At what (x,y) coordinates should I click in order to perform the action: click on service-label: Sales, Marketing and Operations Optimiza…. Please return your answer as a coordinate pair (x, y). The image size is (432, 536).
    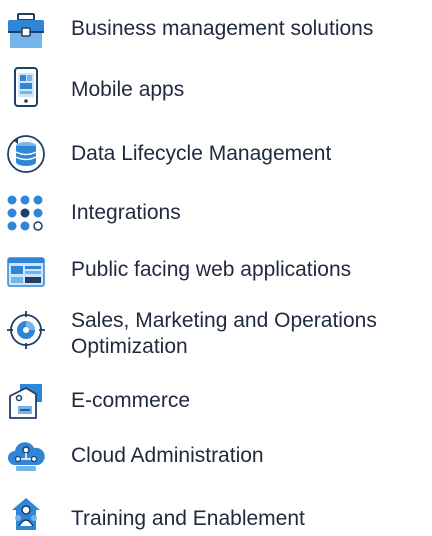
    Looking at the image, I should click on (224, 333).